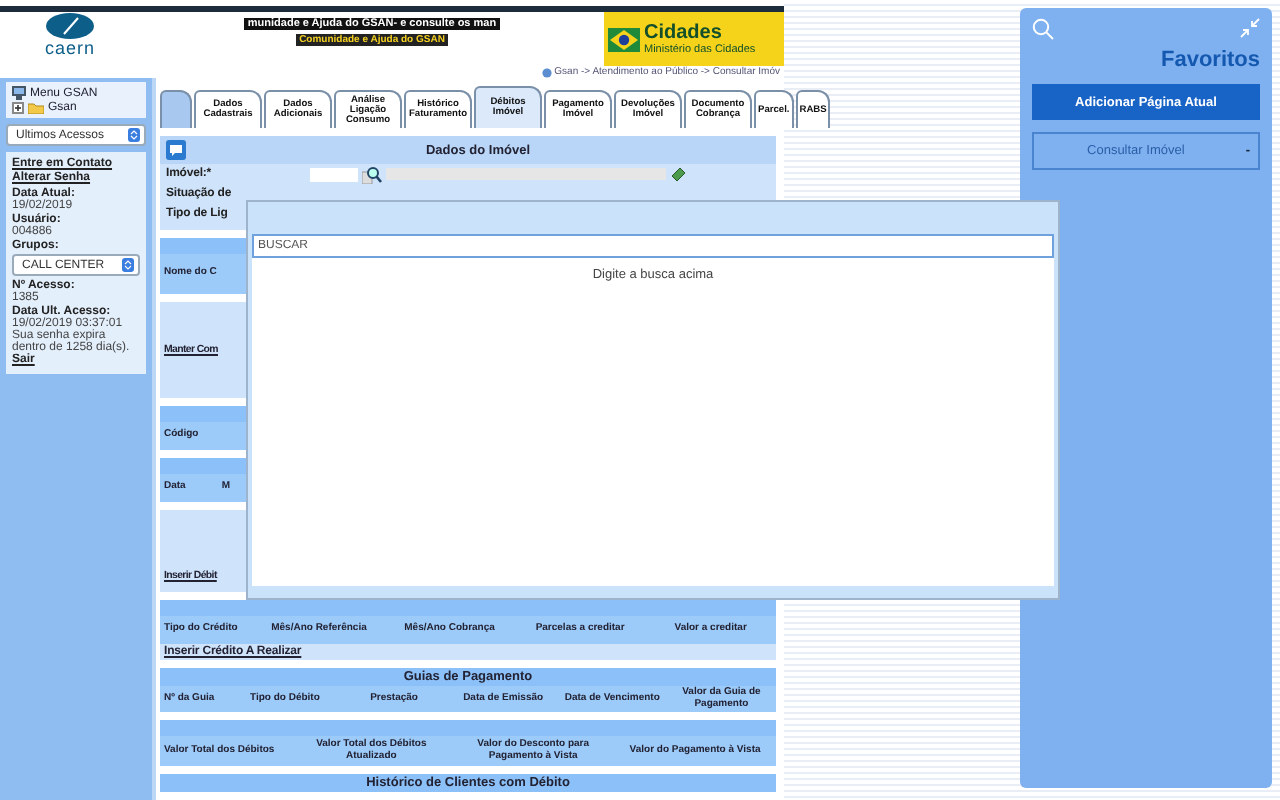  What do you see at coordinates (176, 109) in the screenshot?
I see `blank-tab` at bounding box center [176, 109].